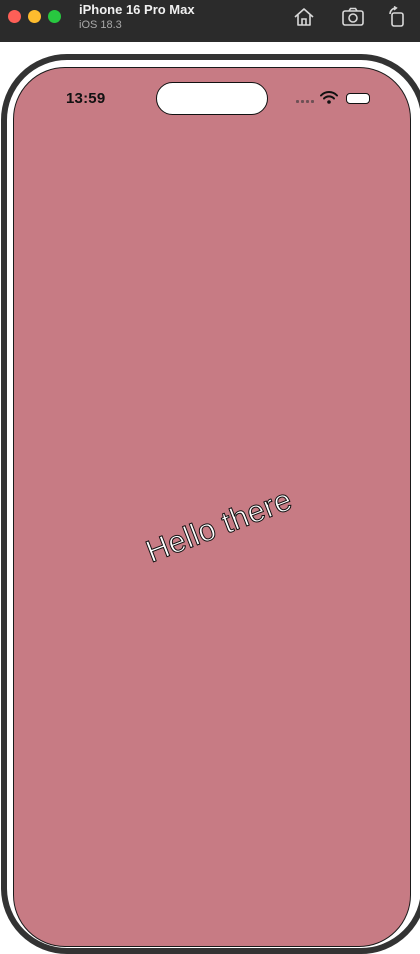  I want to click on window-title-block: iPhone 16 Pro Max iOS 18.3, so click(137, 17).